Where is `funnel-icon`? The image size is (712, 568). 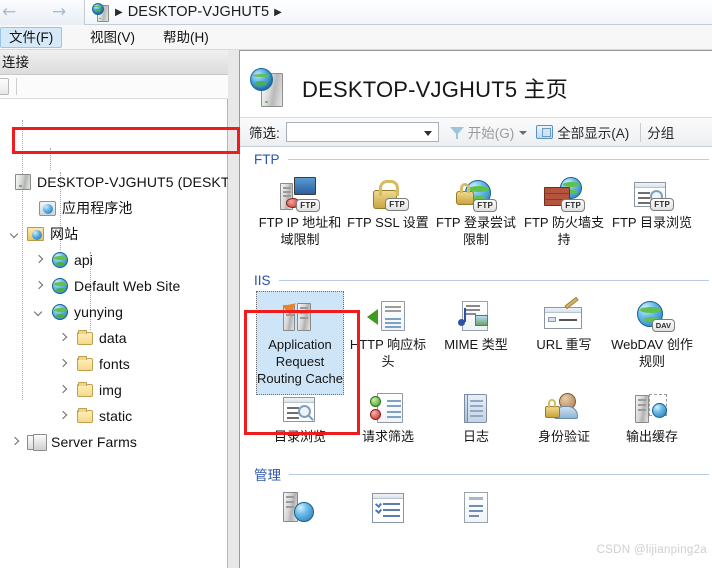
funnel-icon is located at coordinates (456, 132).